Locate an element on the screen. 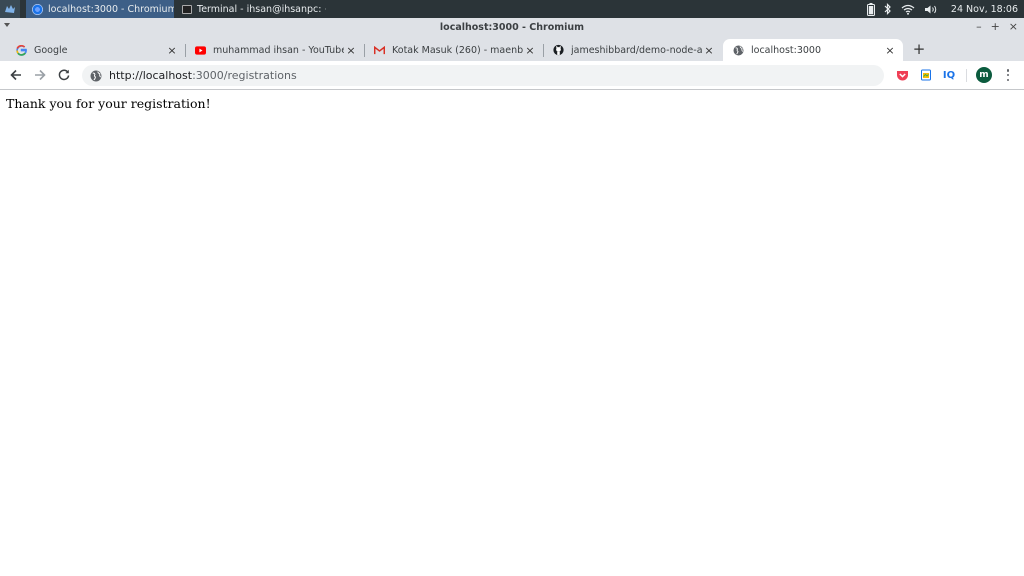 Image resolution: width=1024 pixels, height=576 pixels. new-tab-button: + is located at coordinates (919, 49).